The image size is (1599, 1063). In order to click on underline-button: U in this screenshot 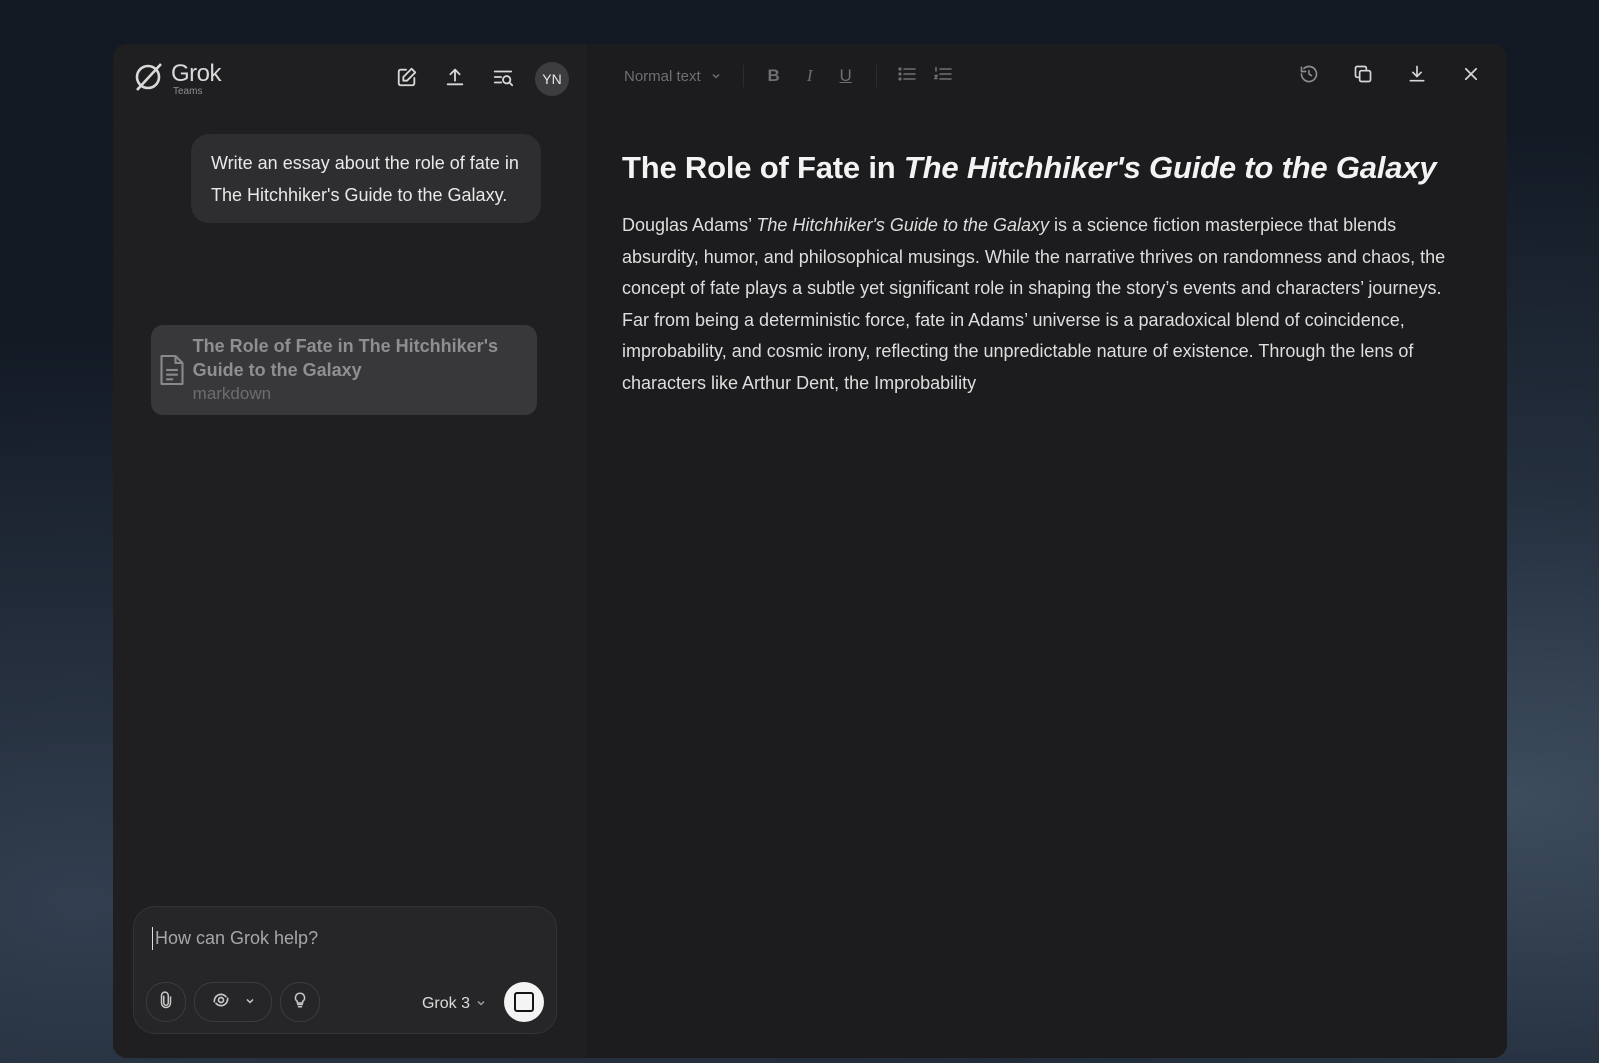, I will do `click(846, 76)`.